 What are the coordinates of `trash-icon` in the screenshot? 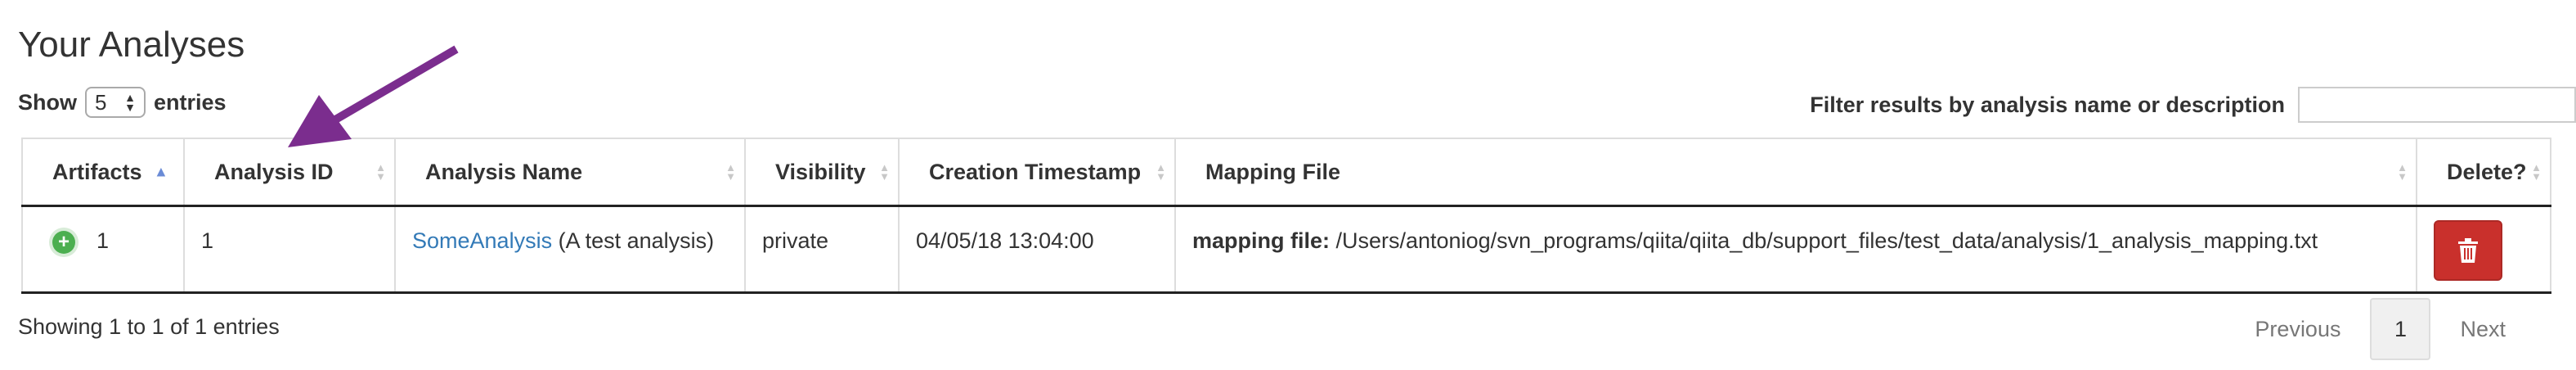 It's located at (2468, 250).